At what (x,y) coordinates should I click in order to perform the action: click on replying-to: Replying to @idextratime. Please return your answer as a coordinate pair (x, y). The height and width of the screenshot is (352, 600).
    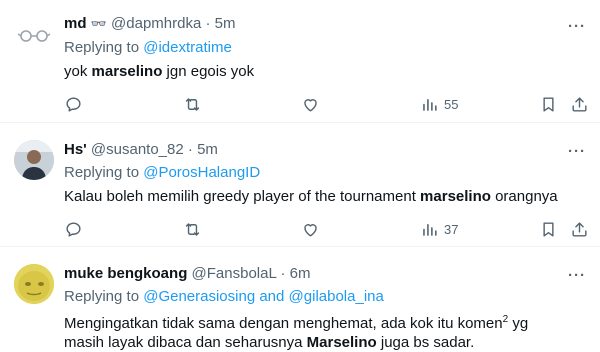
    Looking at the image, I should click on (148, 48).